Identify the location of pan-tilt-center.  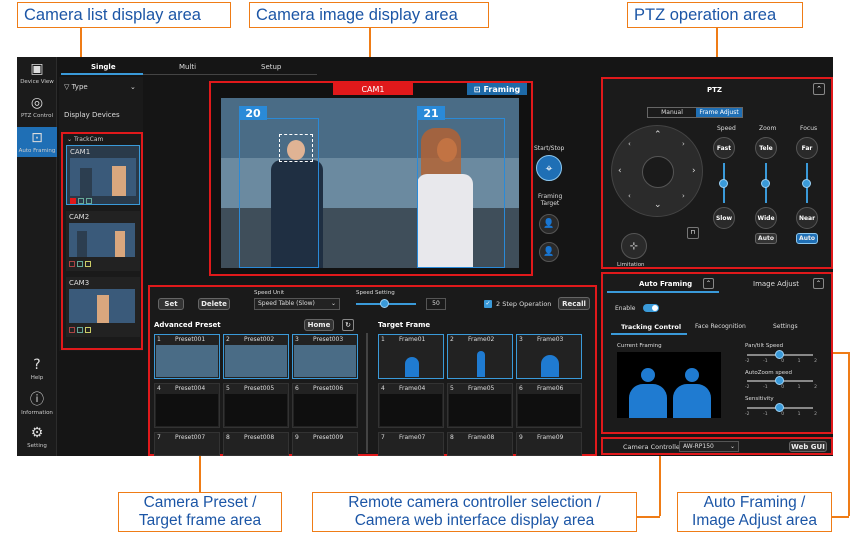
(658, 172).